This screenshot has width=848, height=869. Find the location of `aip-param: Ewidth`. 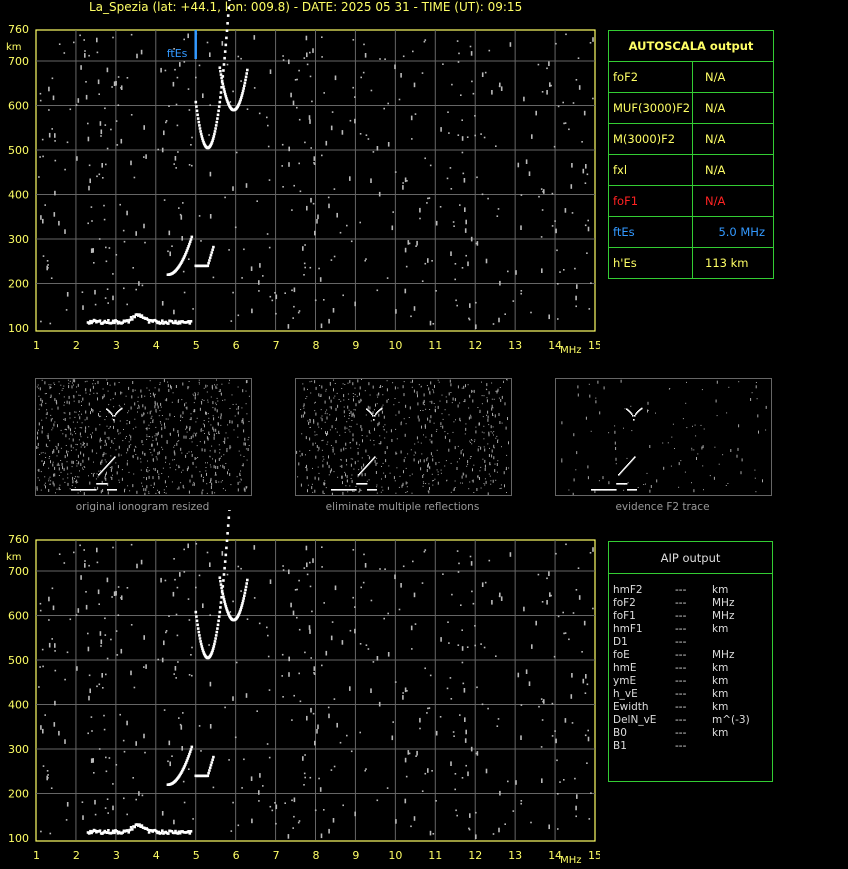

aip-param: Ewidth is located at coordinates (631, 707).